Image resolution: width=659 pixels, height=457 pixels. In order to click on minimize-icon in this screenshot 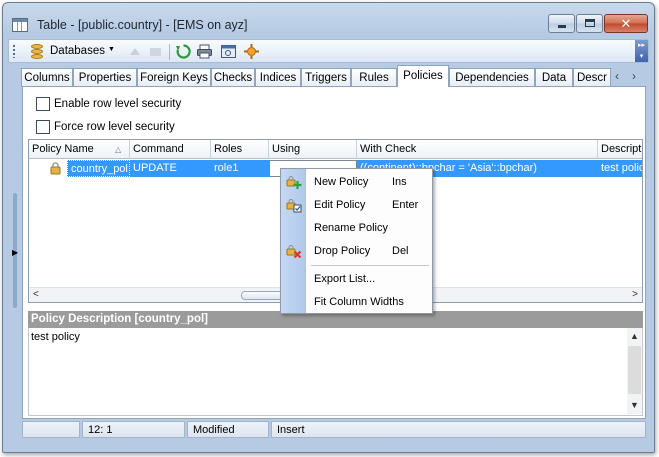, I will do `click(562, 26)`.